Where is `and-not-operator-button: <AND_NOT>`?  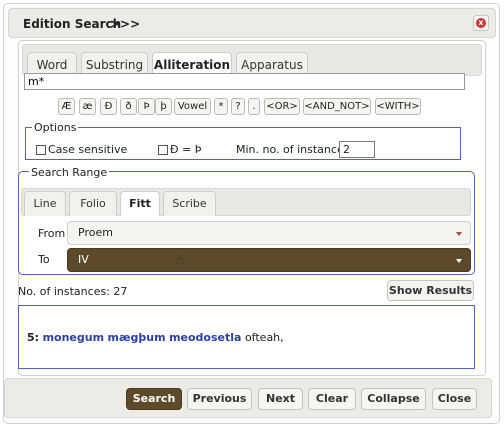 and-not-operator-button: <AND_NOT> is located at coordinates (337, 106).